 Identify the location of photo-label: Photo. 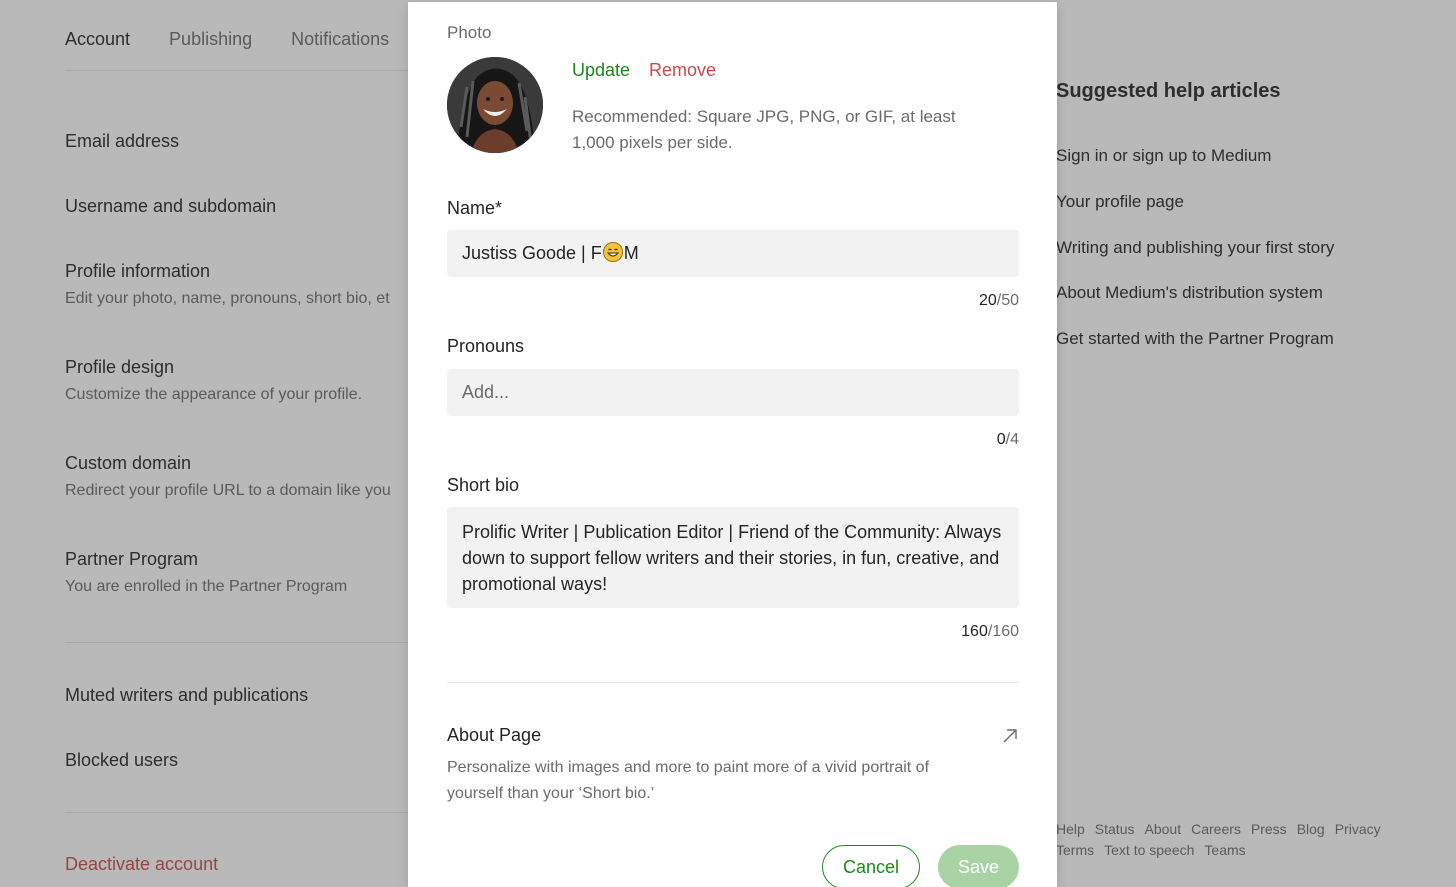
(469, 32).